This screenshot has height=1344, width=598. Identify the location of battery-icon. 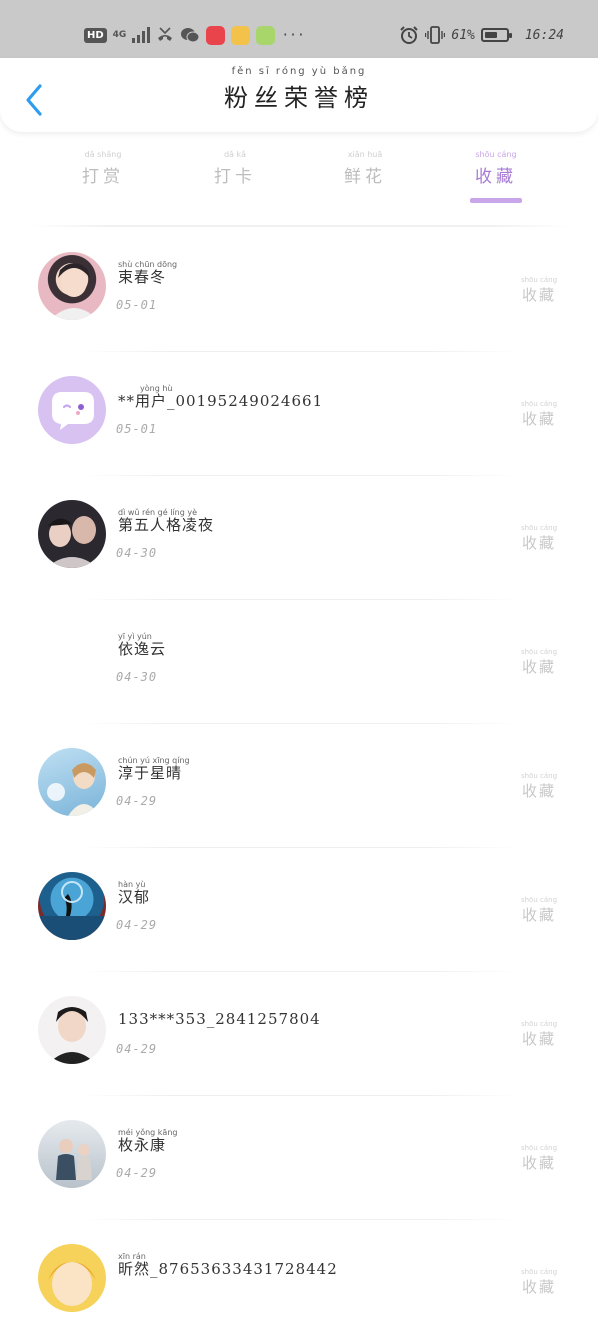
(496, 35).